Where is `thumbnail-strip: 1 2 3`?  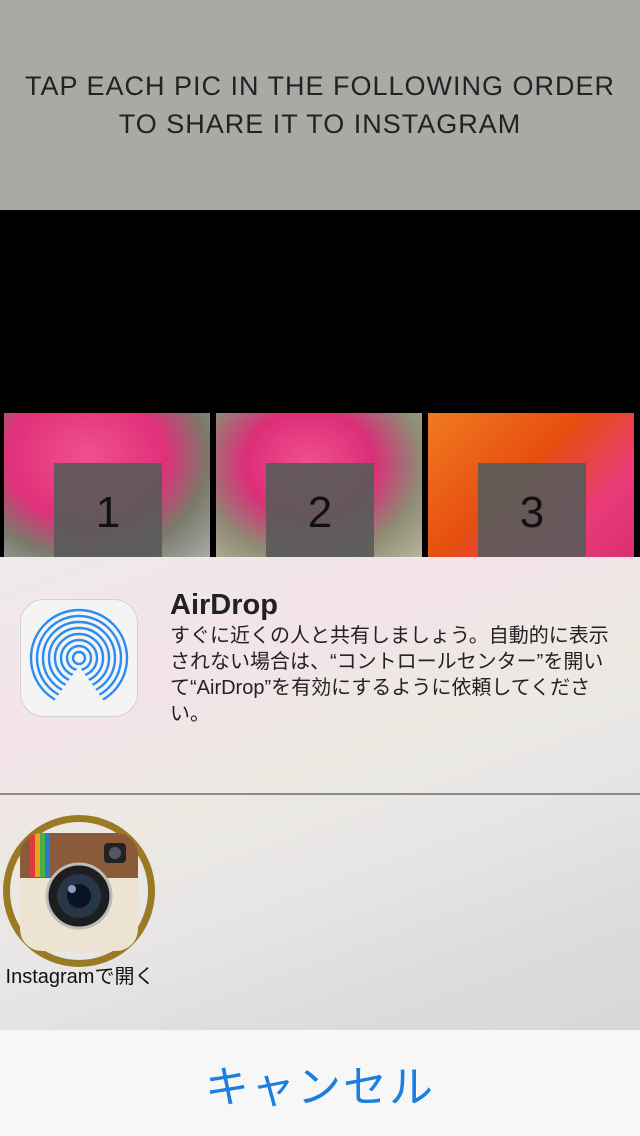 thumbnail-strip: 1 2 3 is located at coordinates (320, 485).